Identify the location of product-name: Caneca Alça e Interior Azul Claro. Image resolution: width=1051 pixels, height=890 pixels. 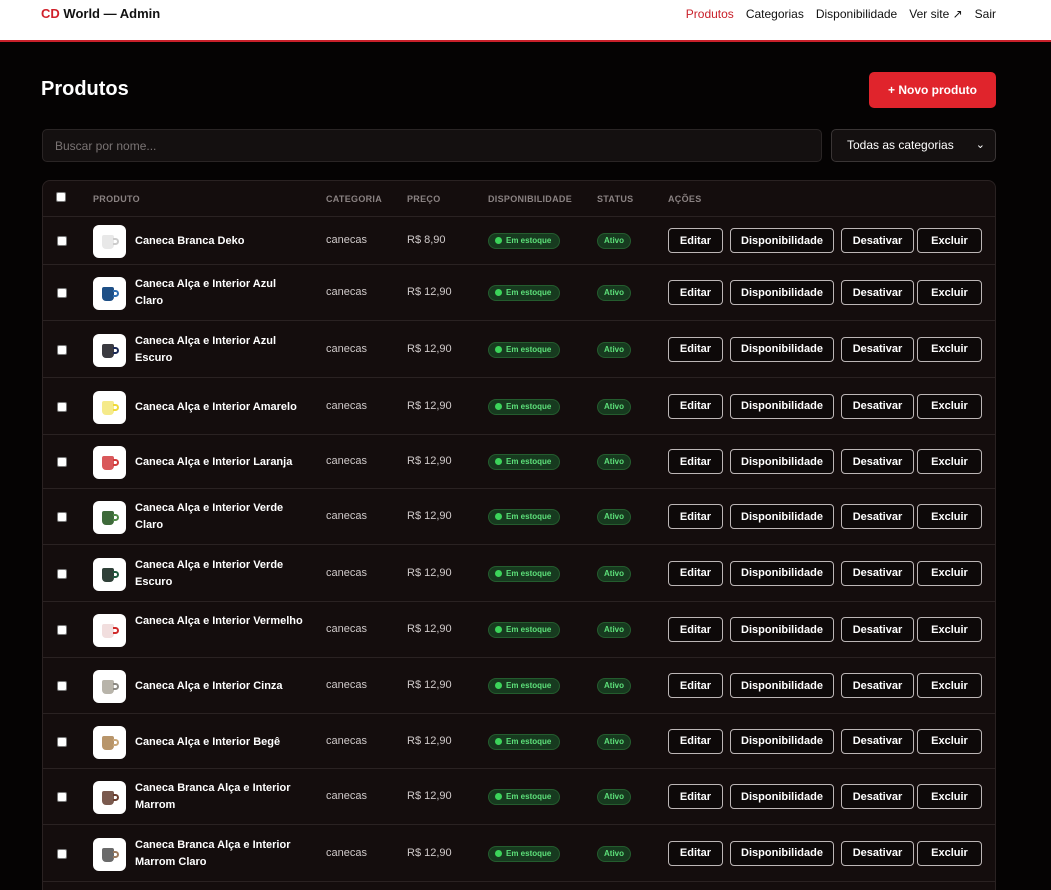
(220, 293).